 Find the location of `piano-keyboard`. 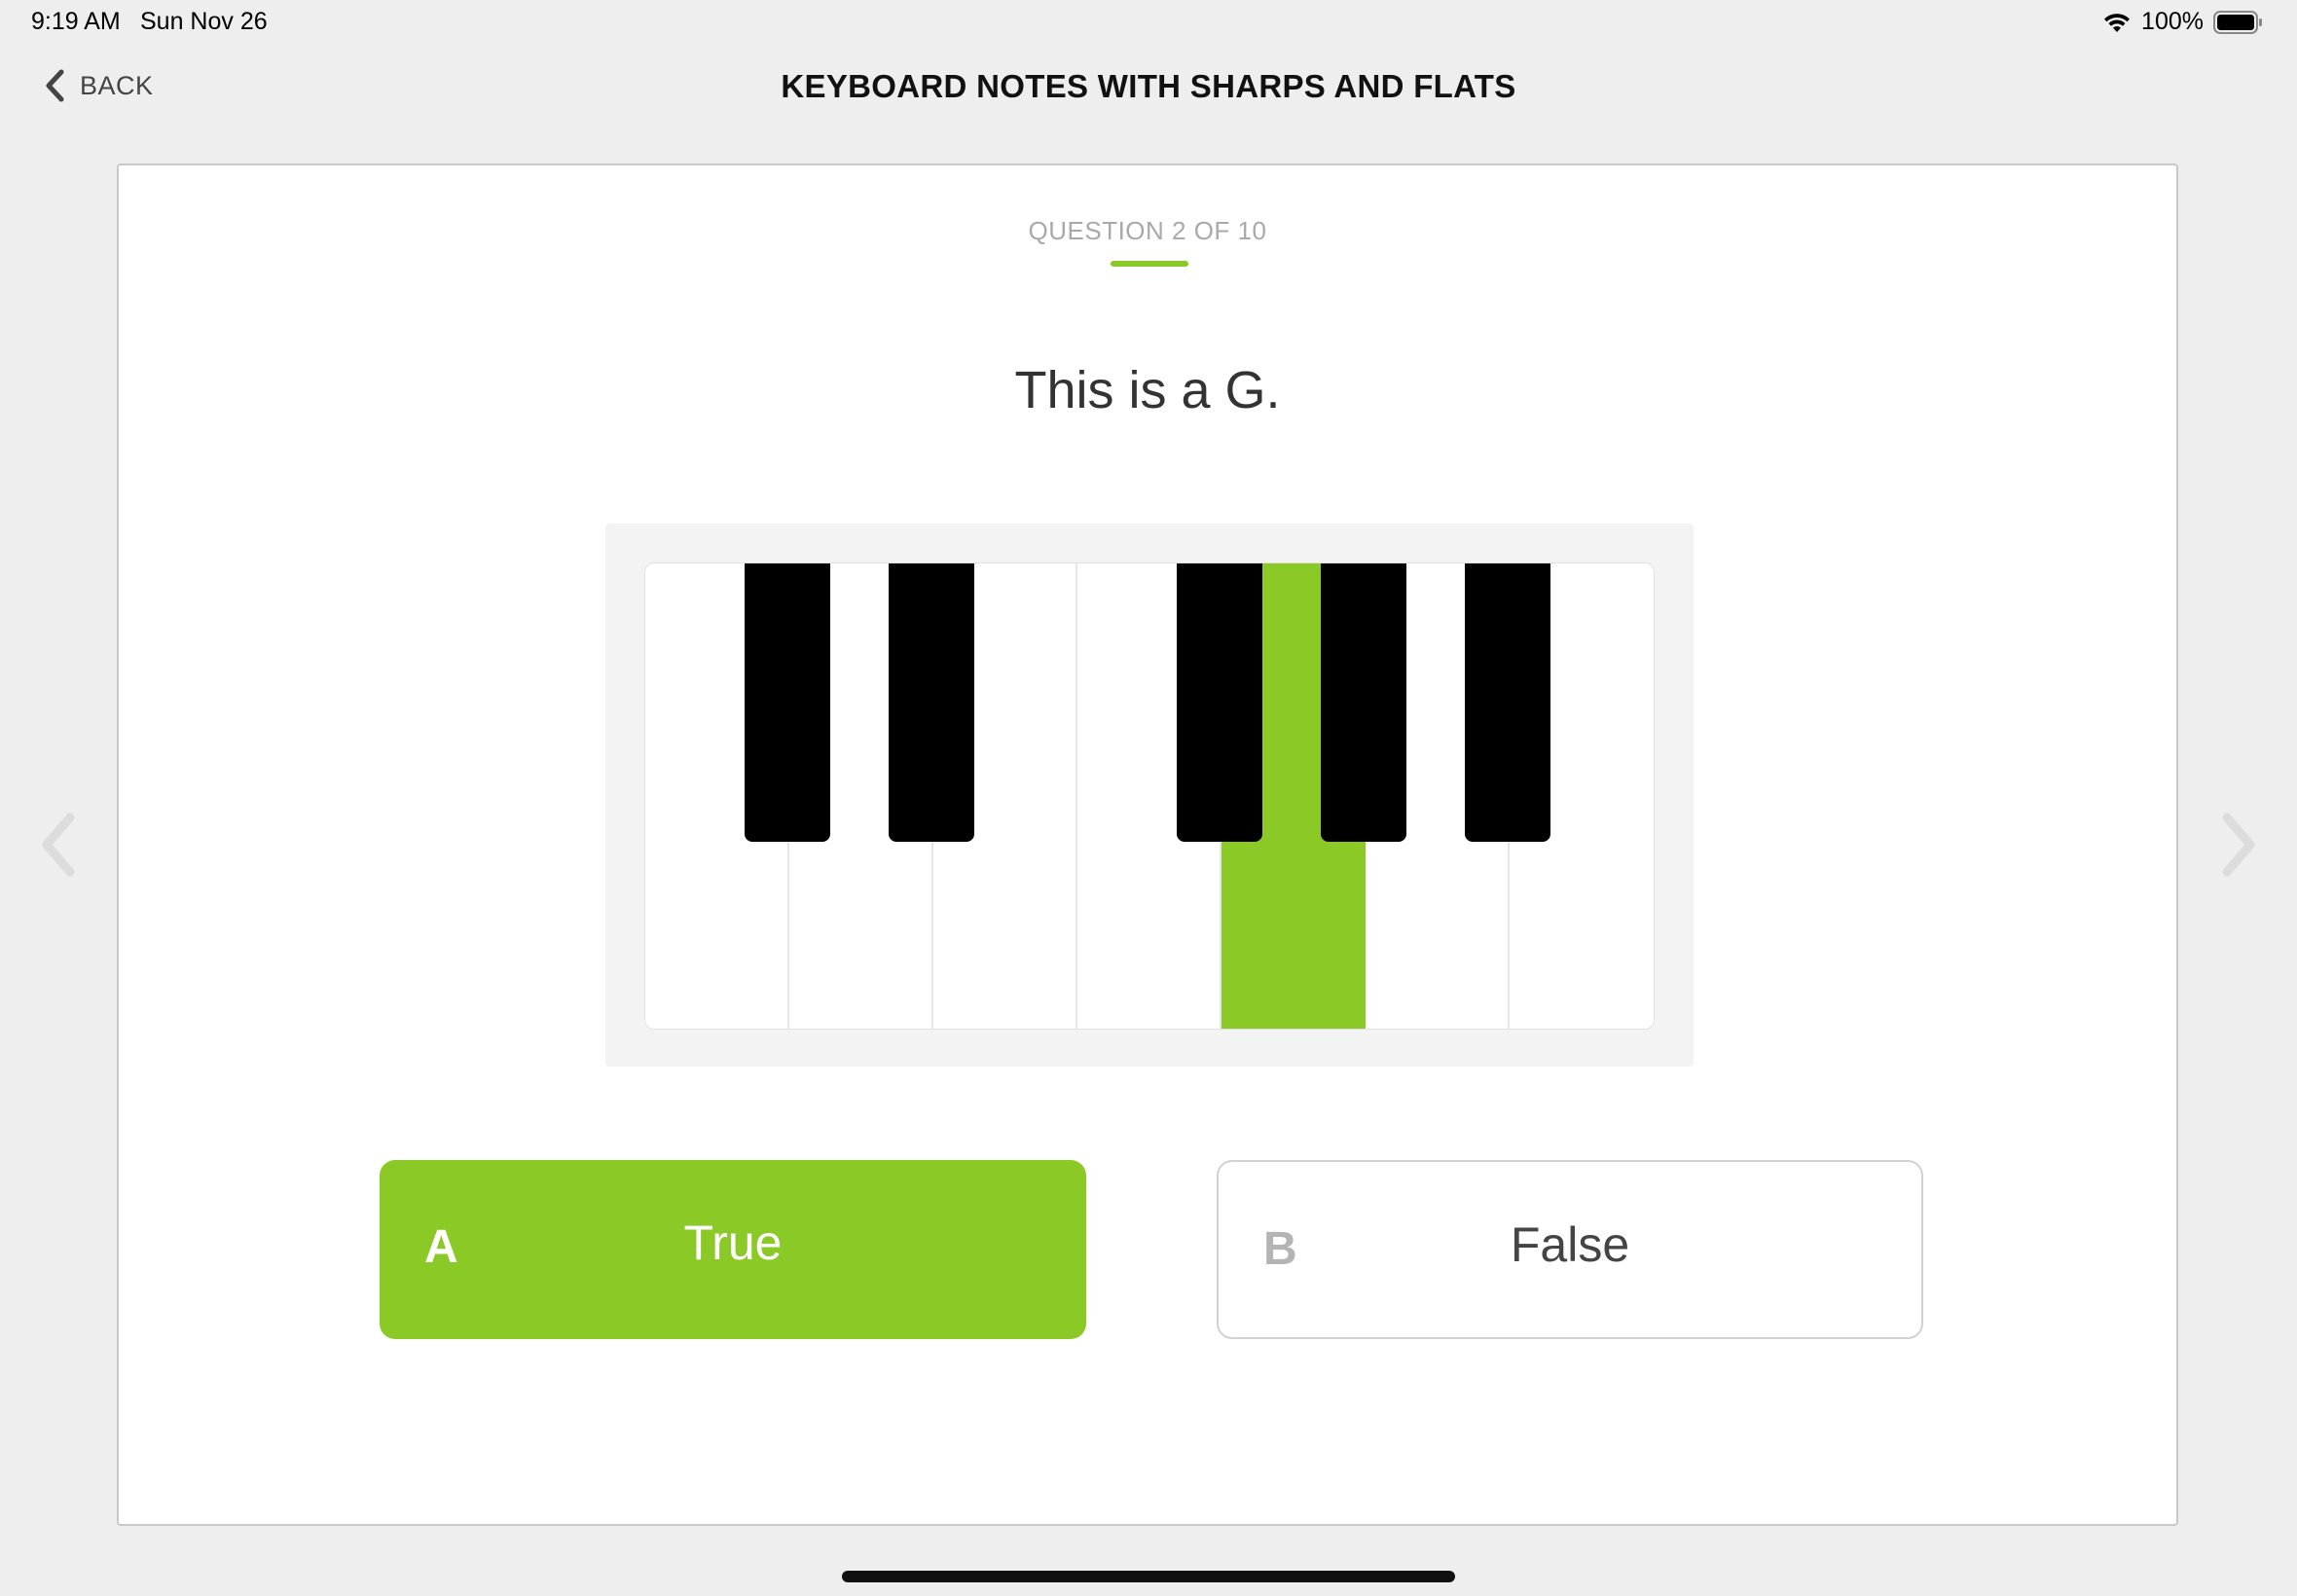

piano-keyboard is located at coordinates (1149, 796).